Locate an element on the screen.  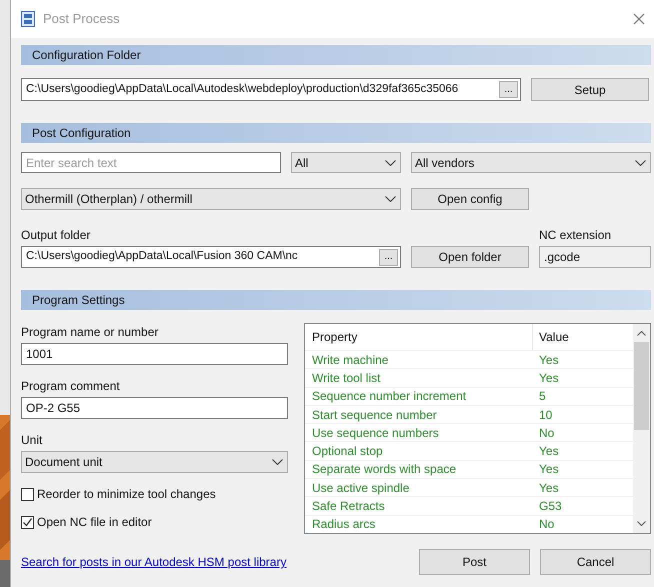
column-header: Value is located at coordinates (583, 337).